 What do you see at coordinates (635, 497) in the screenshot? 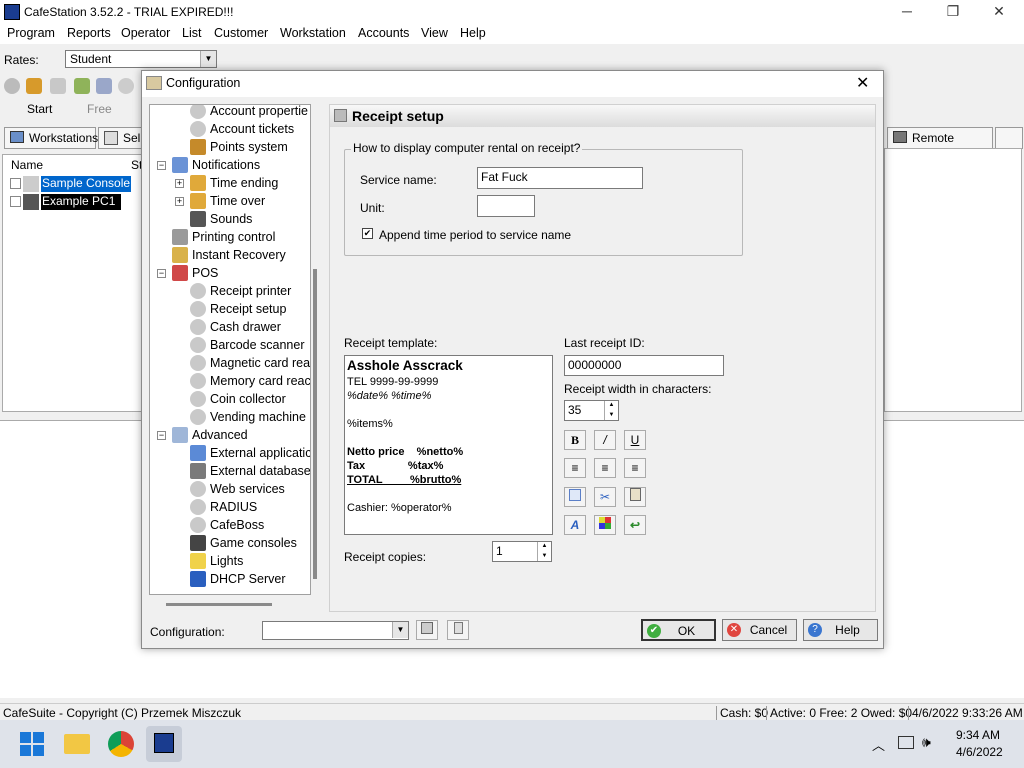
I see `paste-button` at bounding box center [635, 497].